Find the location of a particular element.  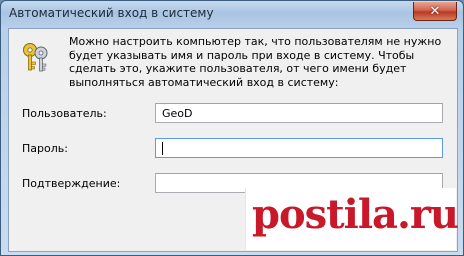

password-input is located at coordinates (299, 148).